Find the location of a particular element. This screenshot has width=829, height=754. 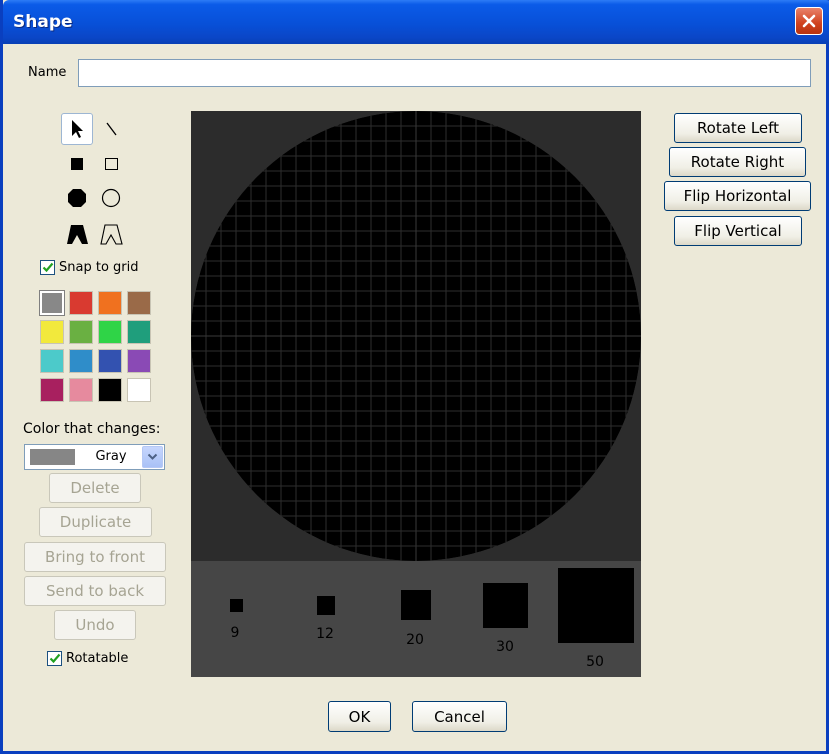

filled-square-tool-button is located at coordinates (77, 164).